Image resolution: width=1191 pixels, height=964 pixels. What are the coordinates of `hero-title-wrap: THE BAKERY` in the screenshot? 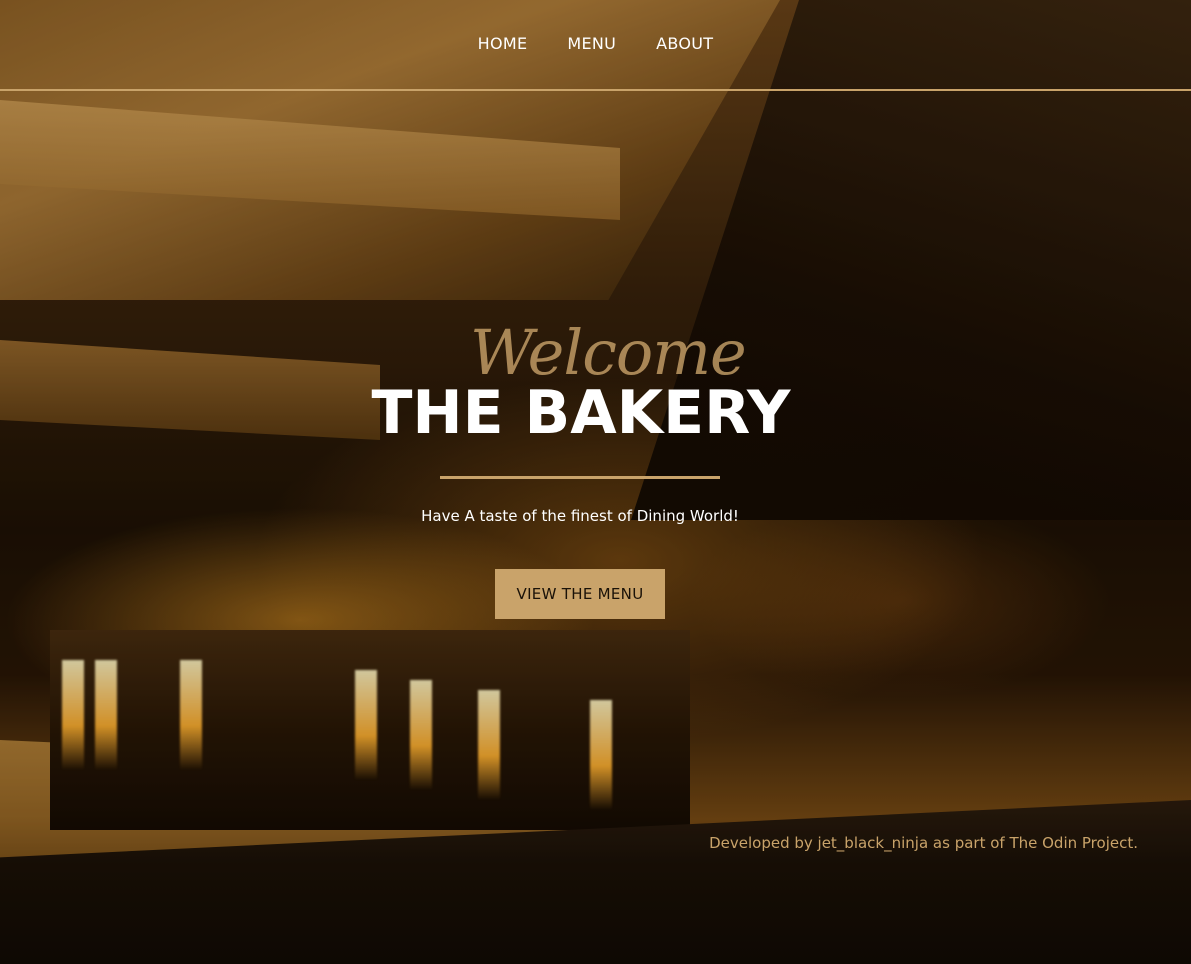 It's located at (581, 413).